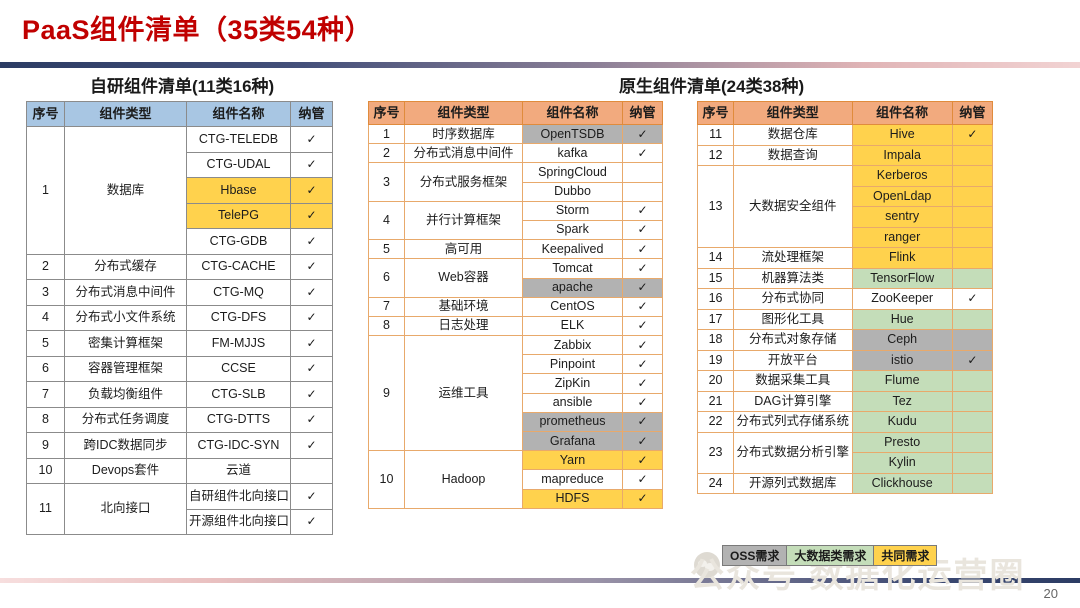 This screenshot has height=608, width=1080. What do you see at coordinates (125, 266) in the screenshot?
I see `cell-component-type: 分布式缓存` at bounding box center [125, 266].